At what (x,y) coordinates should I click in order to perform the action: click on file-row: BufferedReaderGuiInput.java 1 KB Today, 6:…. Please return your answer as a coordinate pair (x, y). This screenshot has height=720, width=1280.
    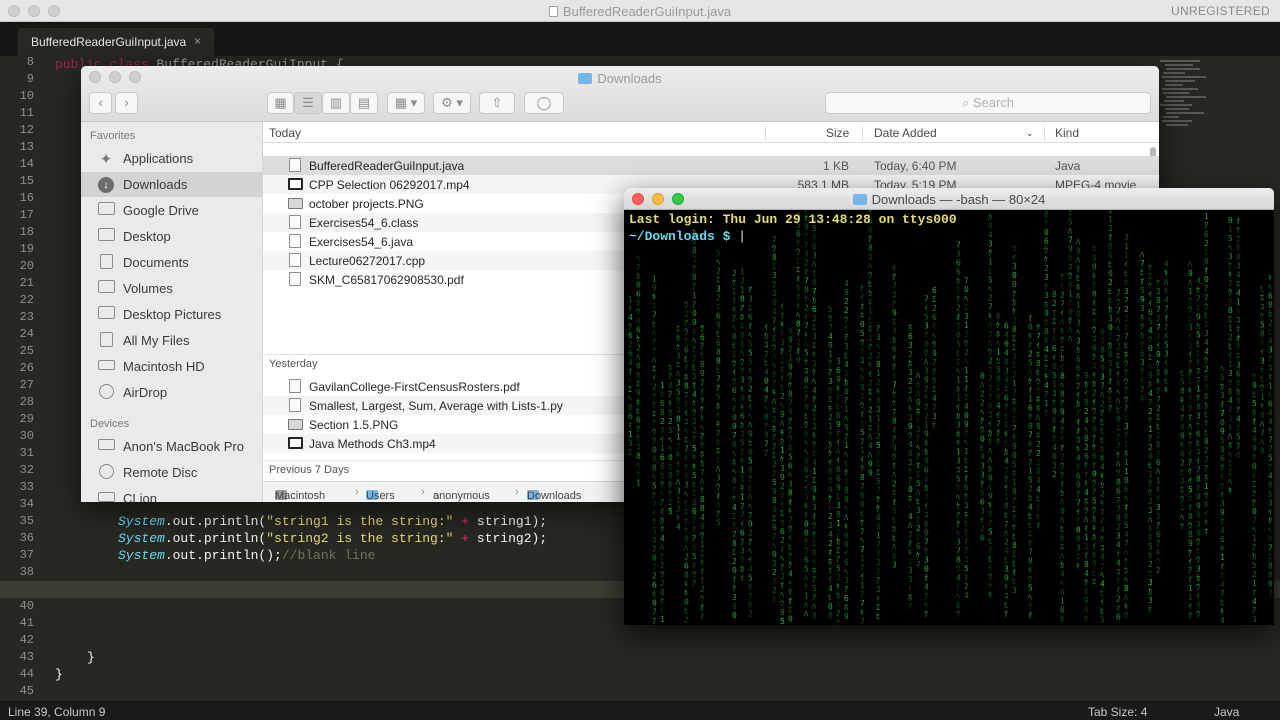
    Looking at the image, I should click on (711, 165).